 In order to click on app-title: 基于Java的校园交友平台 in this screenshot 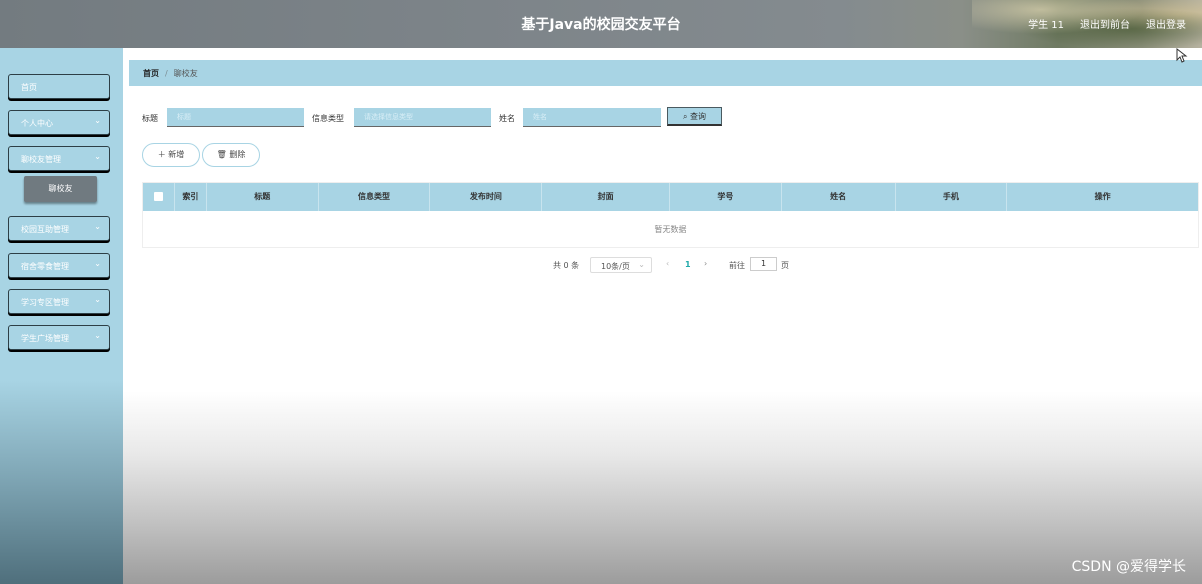, I will do `click(601, 25)`.